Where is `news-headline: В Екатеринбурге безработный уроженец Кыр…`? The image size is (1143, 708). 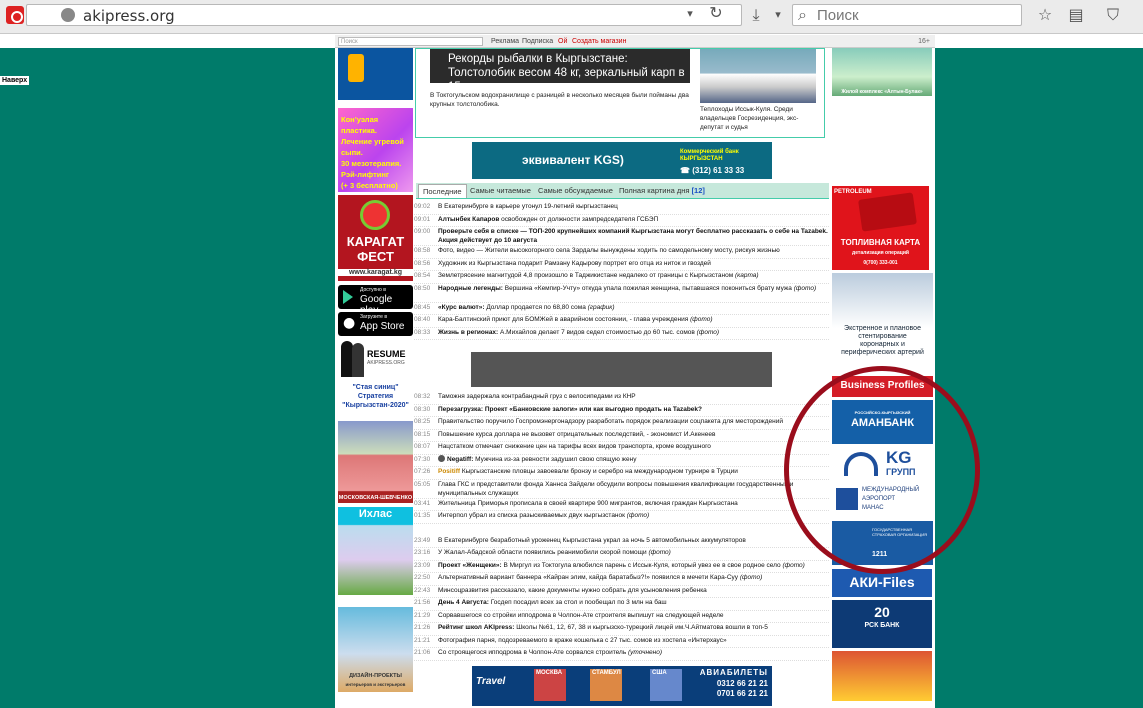
news-headline: В Екатеринбурге безработный уроженец Кыр… is located at coordinates (592, 540).